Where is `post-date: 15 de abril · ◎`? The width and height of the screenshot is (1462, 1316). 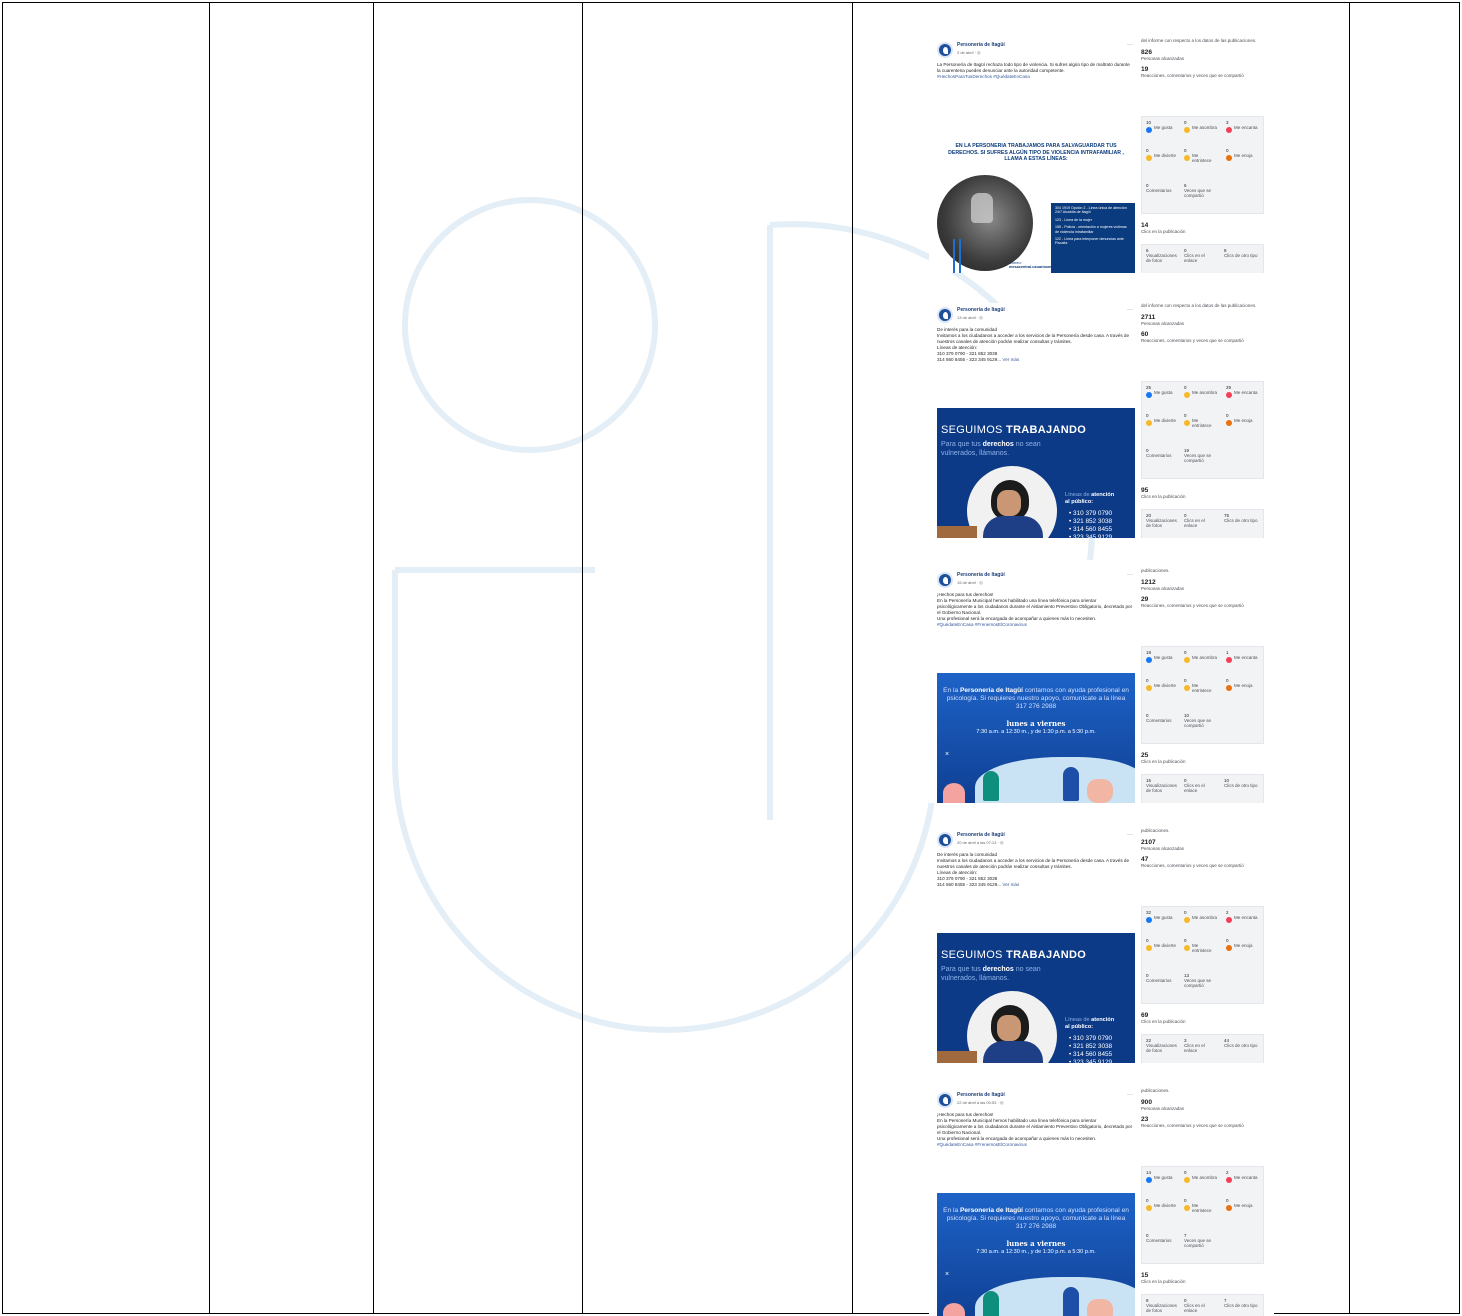
post-date: 15 de abril · ◎ is located at coordinates (970, 582).